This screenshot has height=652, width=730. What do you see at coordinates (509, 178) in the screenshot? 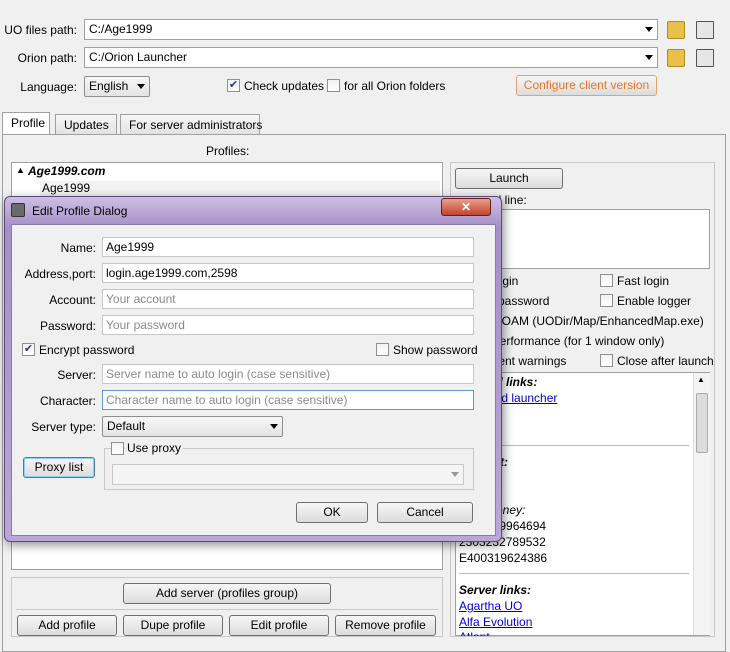
I see `launch-button: Launch` at bounding box center [509, 178].